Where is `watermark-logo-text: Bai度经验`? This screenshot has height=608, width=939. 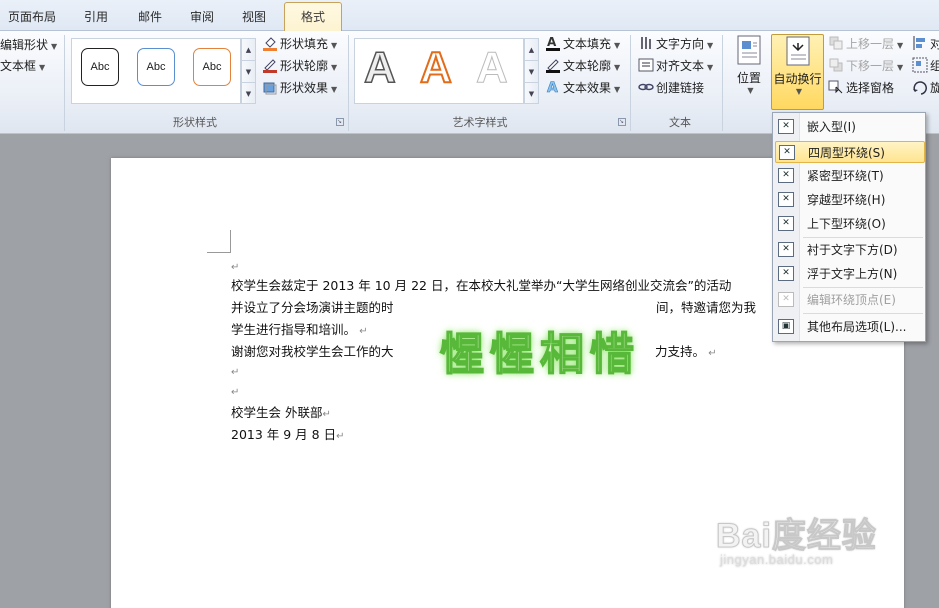
watermark-logo-text: Bai度经验 is located at coordinates (796, 536).